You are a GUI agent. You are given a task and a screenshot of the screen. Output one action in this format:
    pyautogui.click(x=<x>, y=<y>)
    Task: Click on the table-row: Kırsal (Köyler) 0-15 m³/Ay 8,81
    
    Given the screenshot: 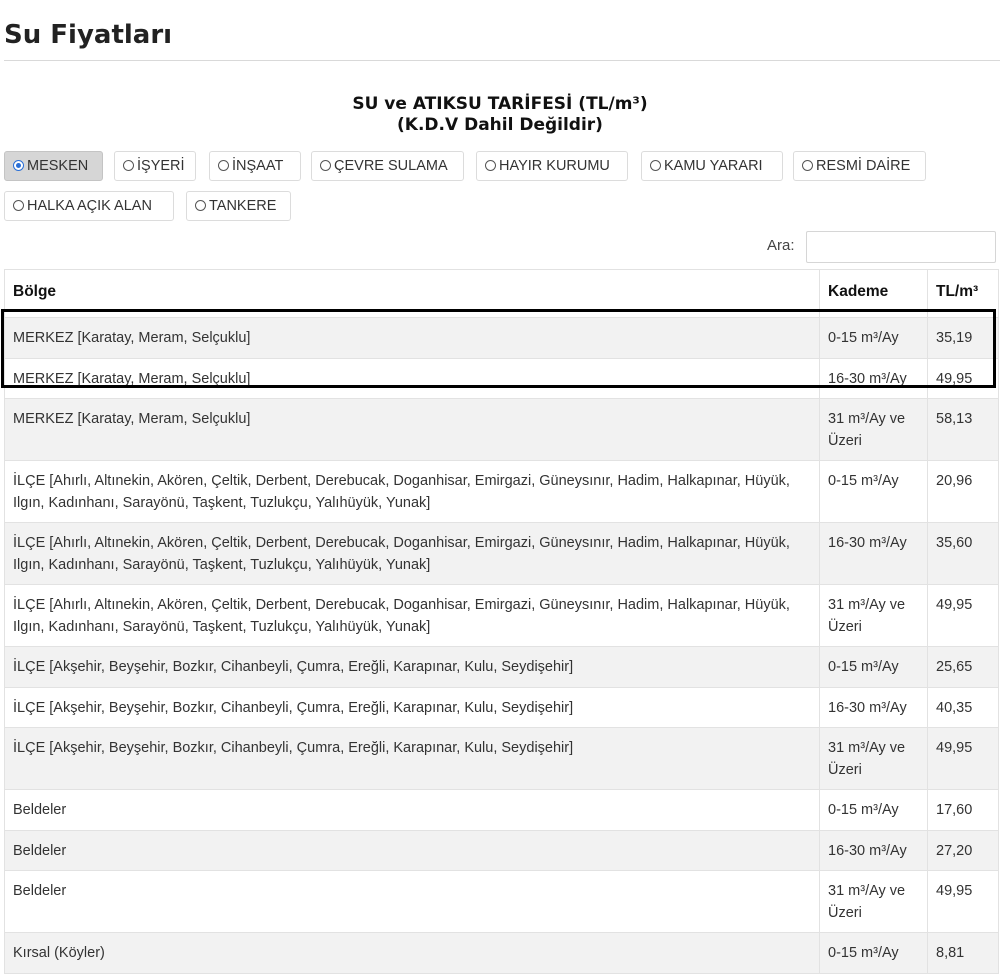 What is the action you would take?
    pyautogui.click(x=501, y=953)
    